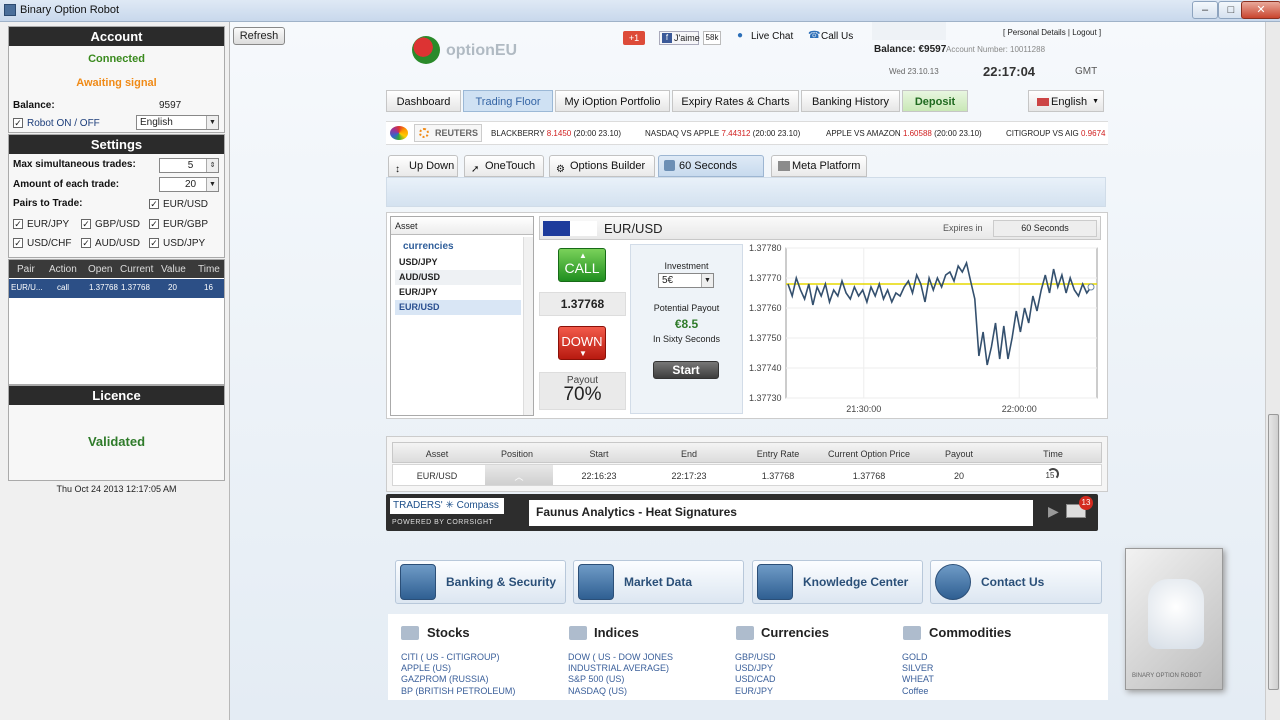 This screenshot has height=720, width=1280. Describe the element at coordinates (116, 395) in the screenshot. I see `licence-header: Licence` at that location.